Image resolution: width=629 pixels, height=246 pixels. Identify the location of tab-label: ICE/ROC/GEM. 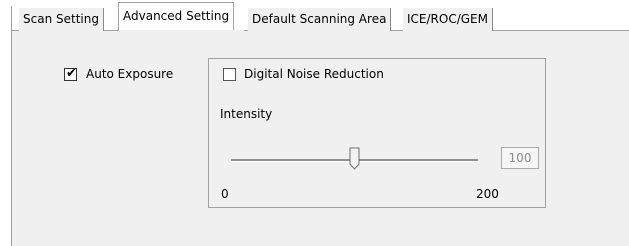
(447, 19).